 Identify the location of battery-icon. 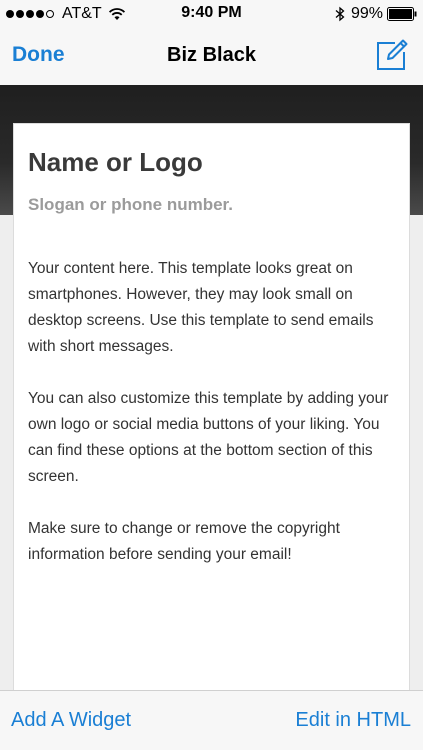
(402, 14).